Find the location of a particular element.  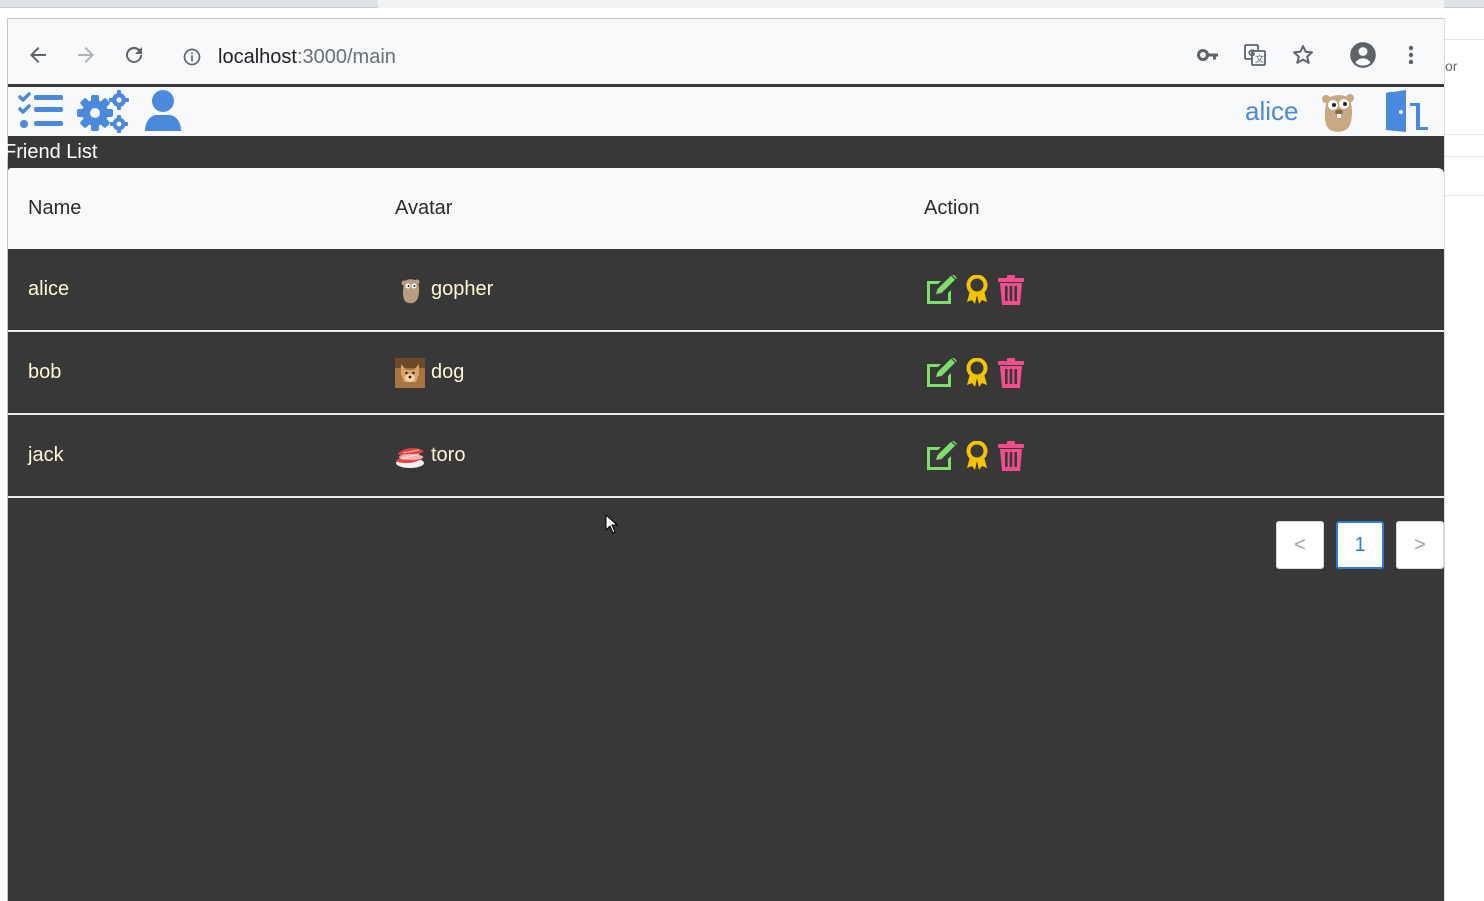

account-circle-icon is located at coordinates (1363, 55).